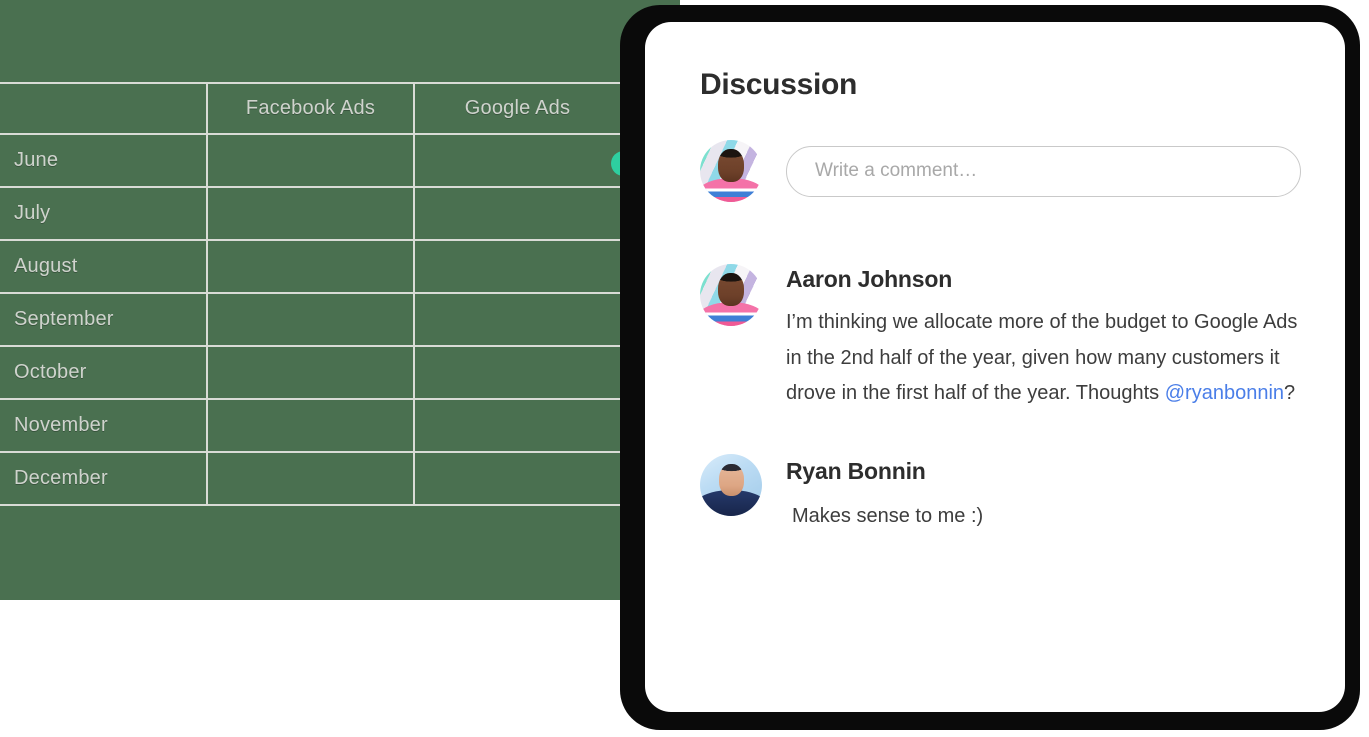 Image resolution: width=1369 pixels, height=737 pixels. What do you see at coordinates (104, 425) in the screenshot?
I see `cell-month: November` at bounding box center [104, 425].